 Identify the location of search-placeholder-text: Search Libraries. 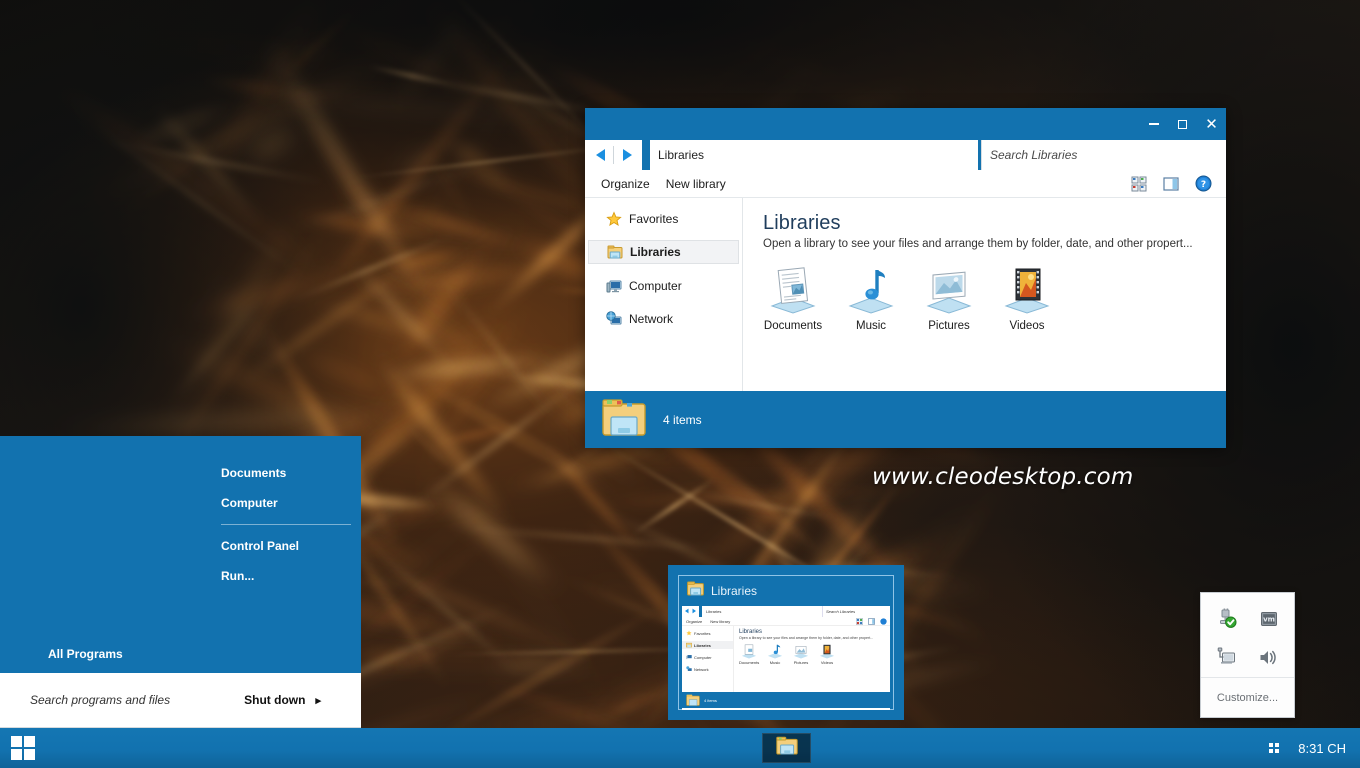
(1034, 155).